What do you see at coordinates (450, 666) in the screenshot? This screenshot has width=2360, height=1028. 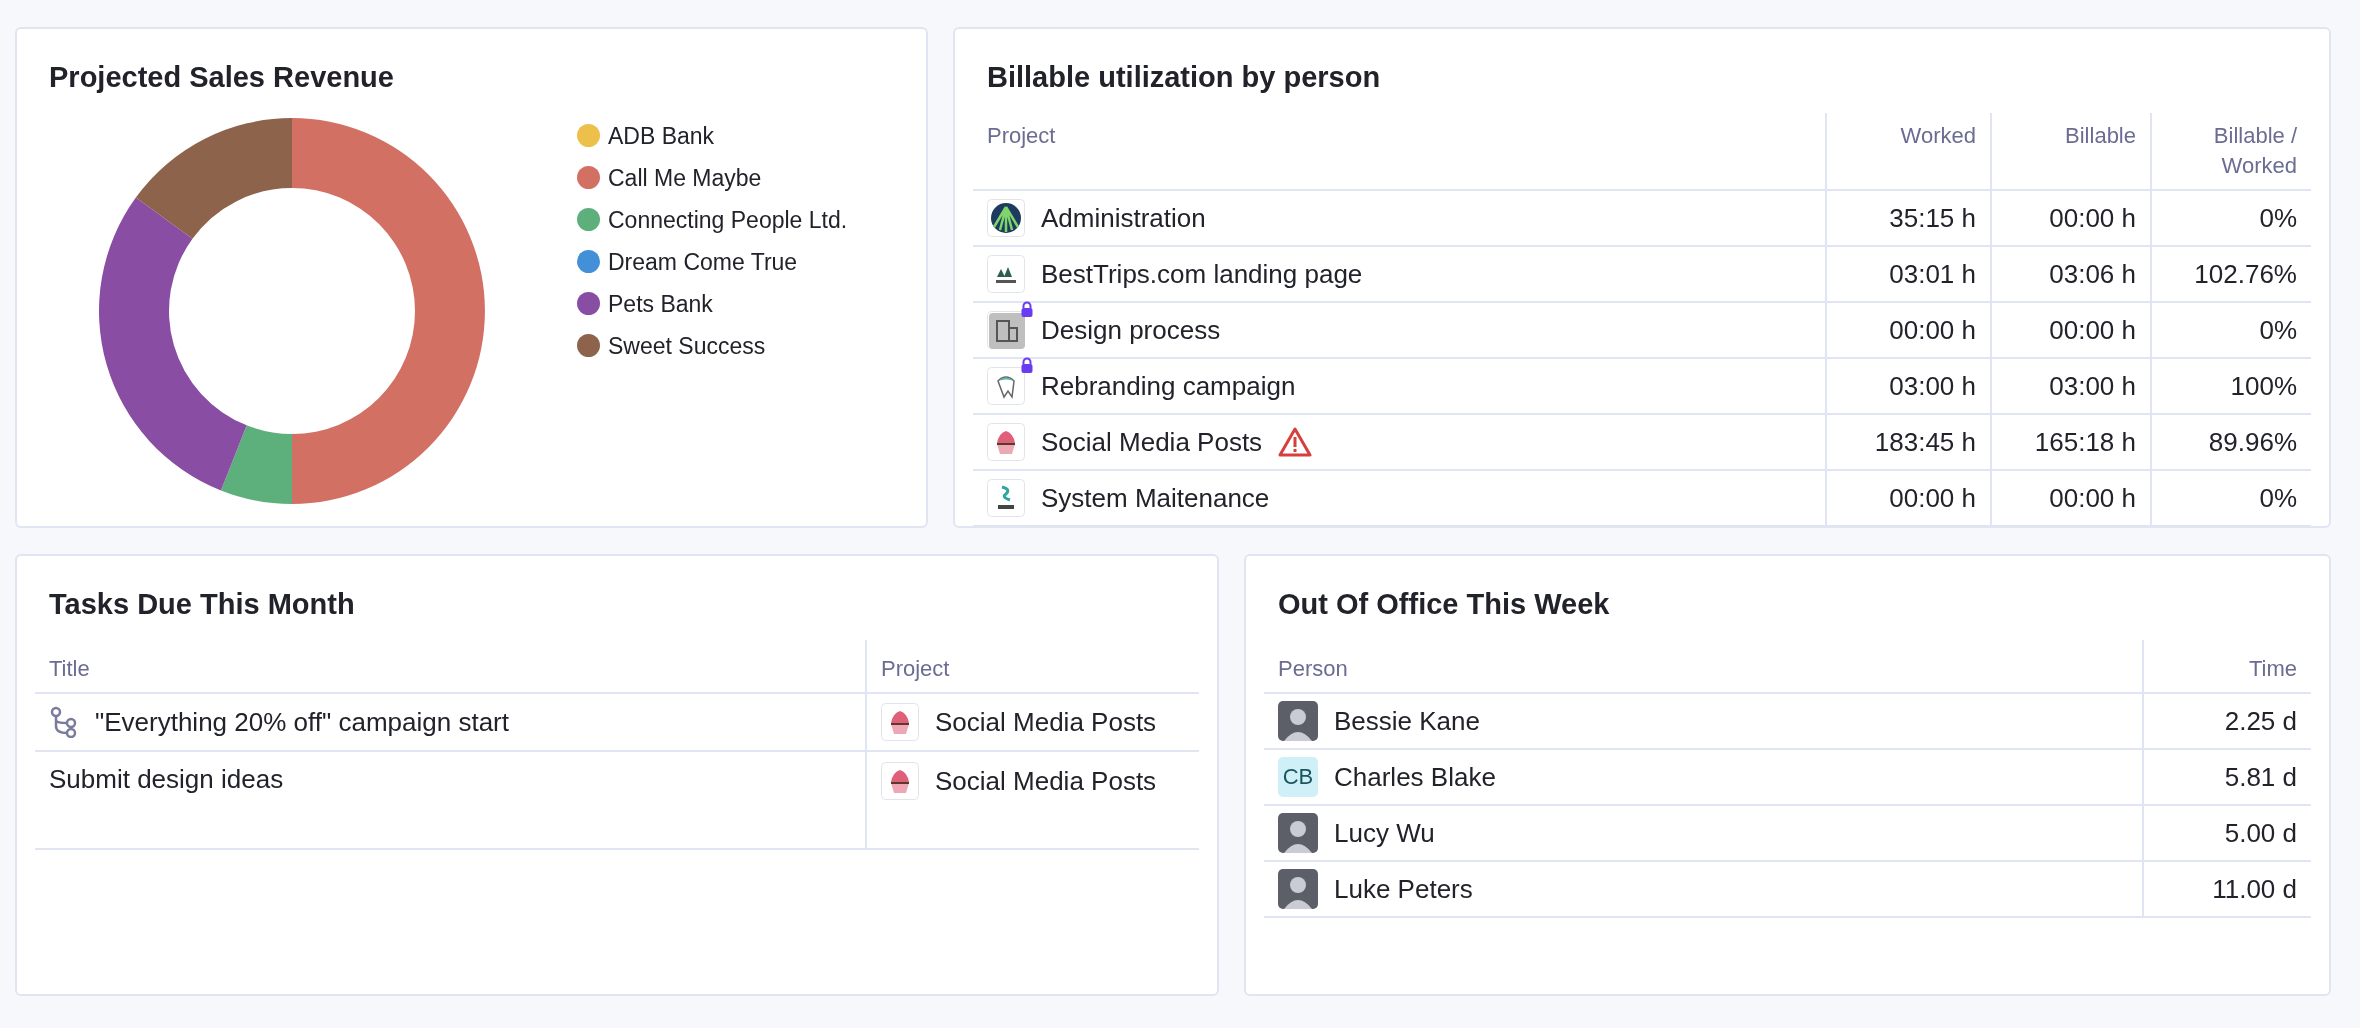 I see `column-header: Title` at bounding box center [450, 666].